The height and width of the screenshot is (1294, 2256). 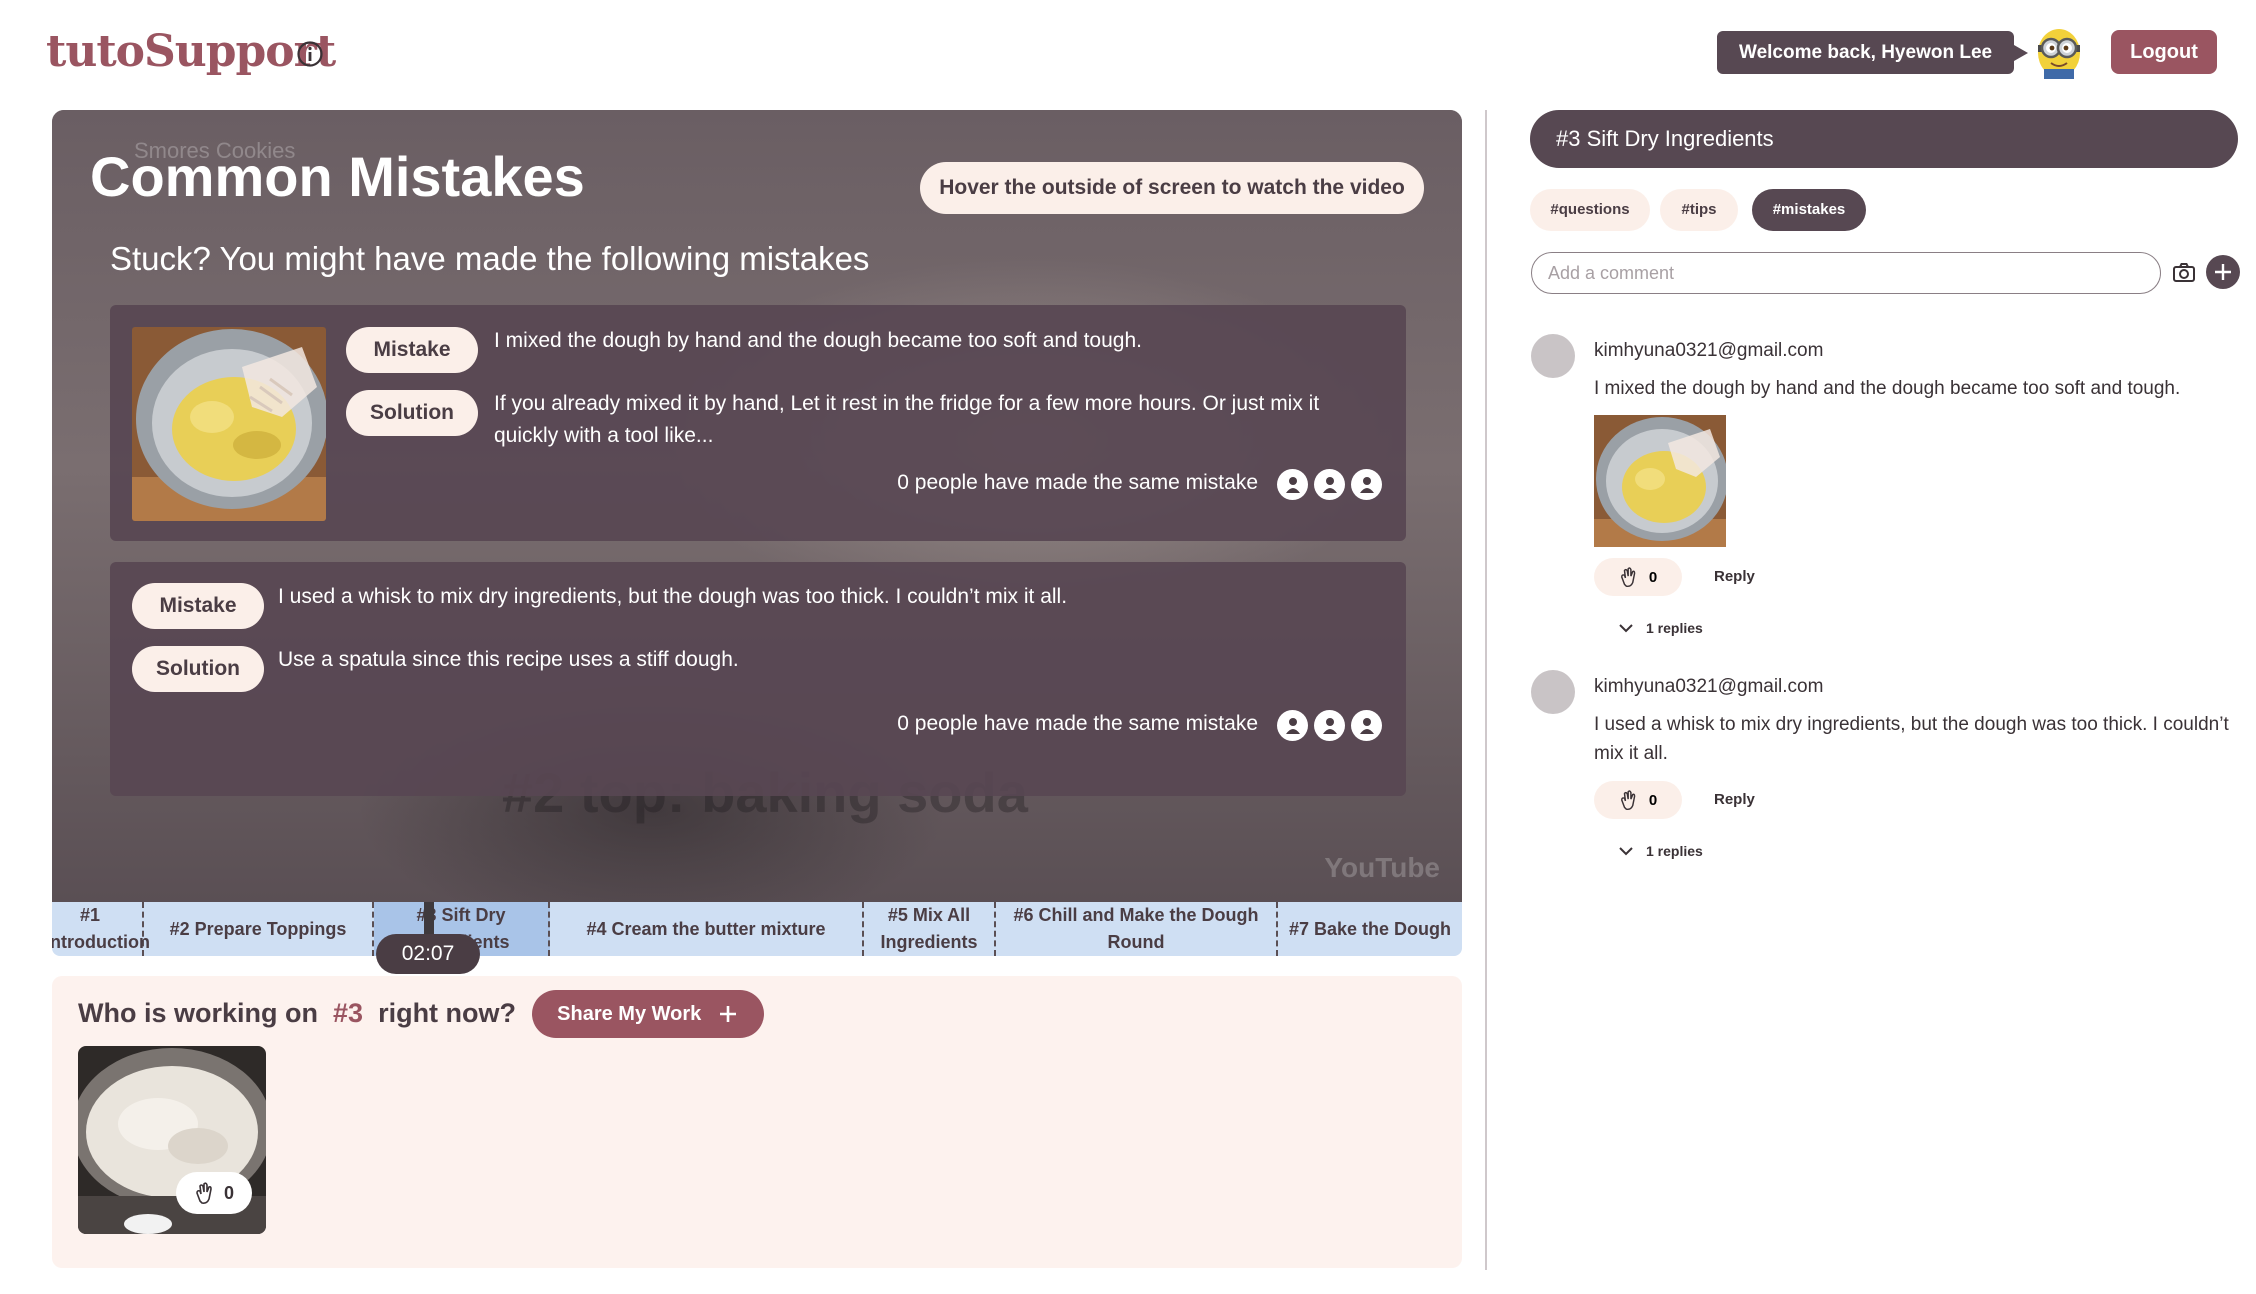 What do you see at coordinates (1382, 867) in the screenshot?
I see `youtube-logo: YouTube` at bounding box center [1382, 867].